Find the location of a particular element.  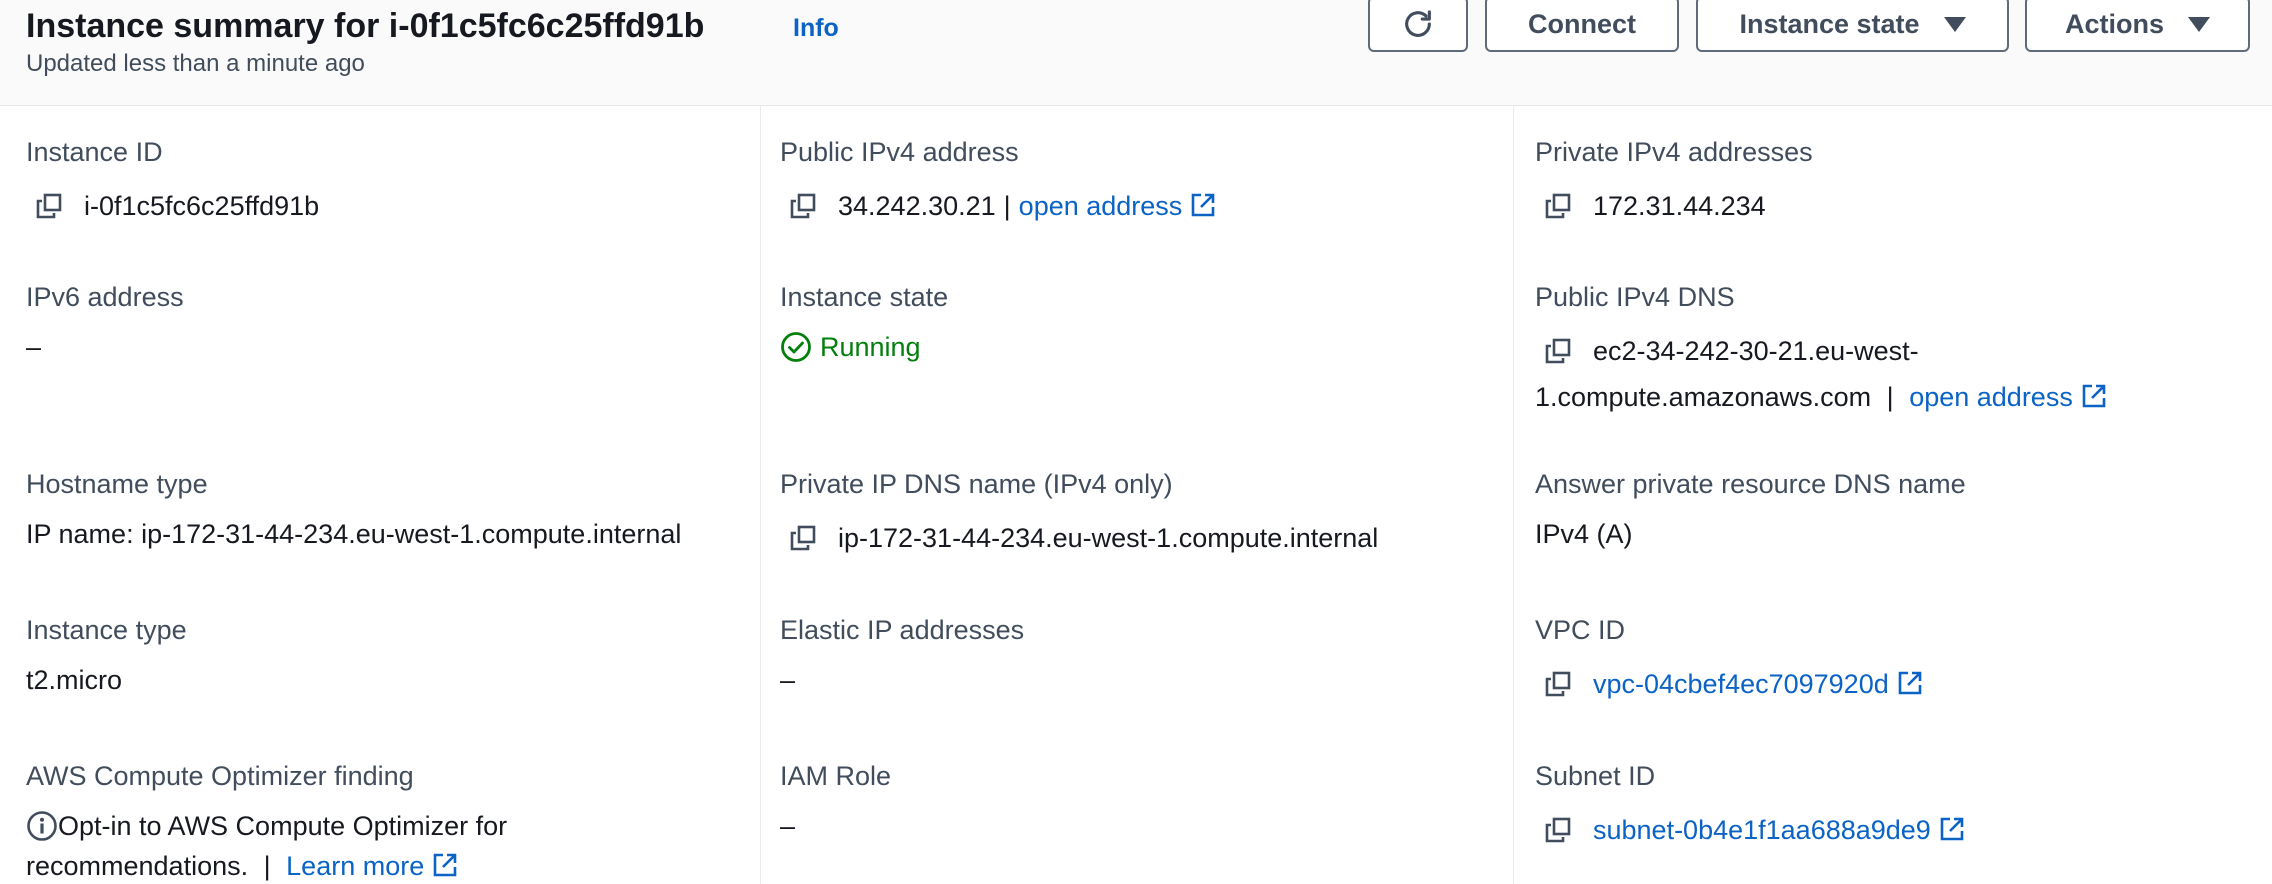

field-ipv6: IPv6 address – is located at coordinates (105, 322).